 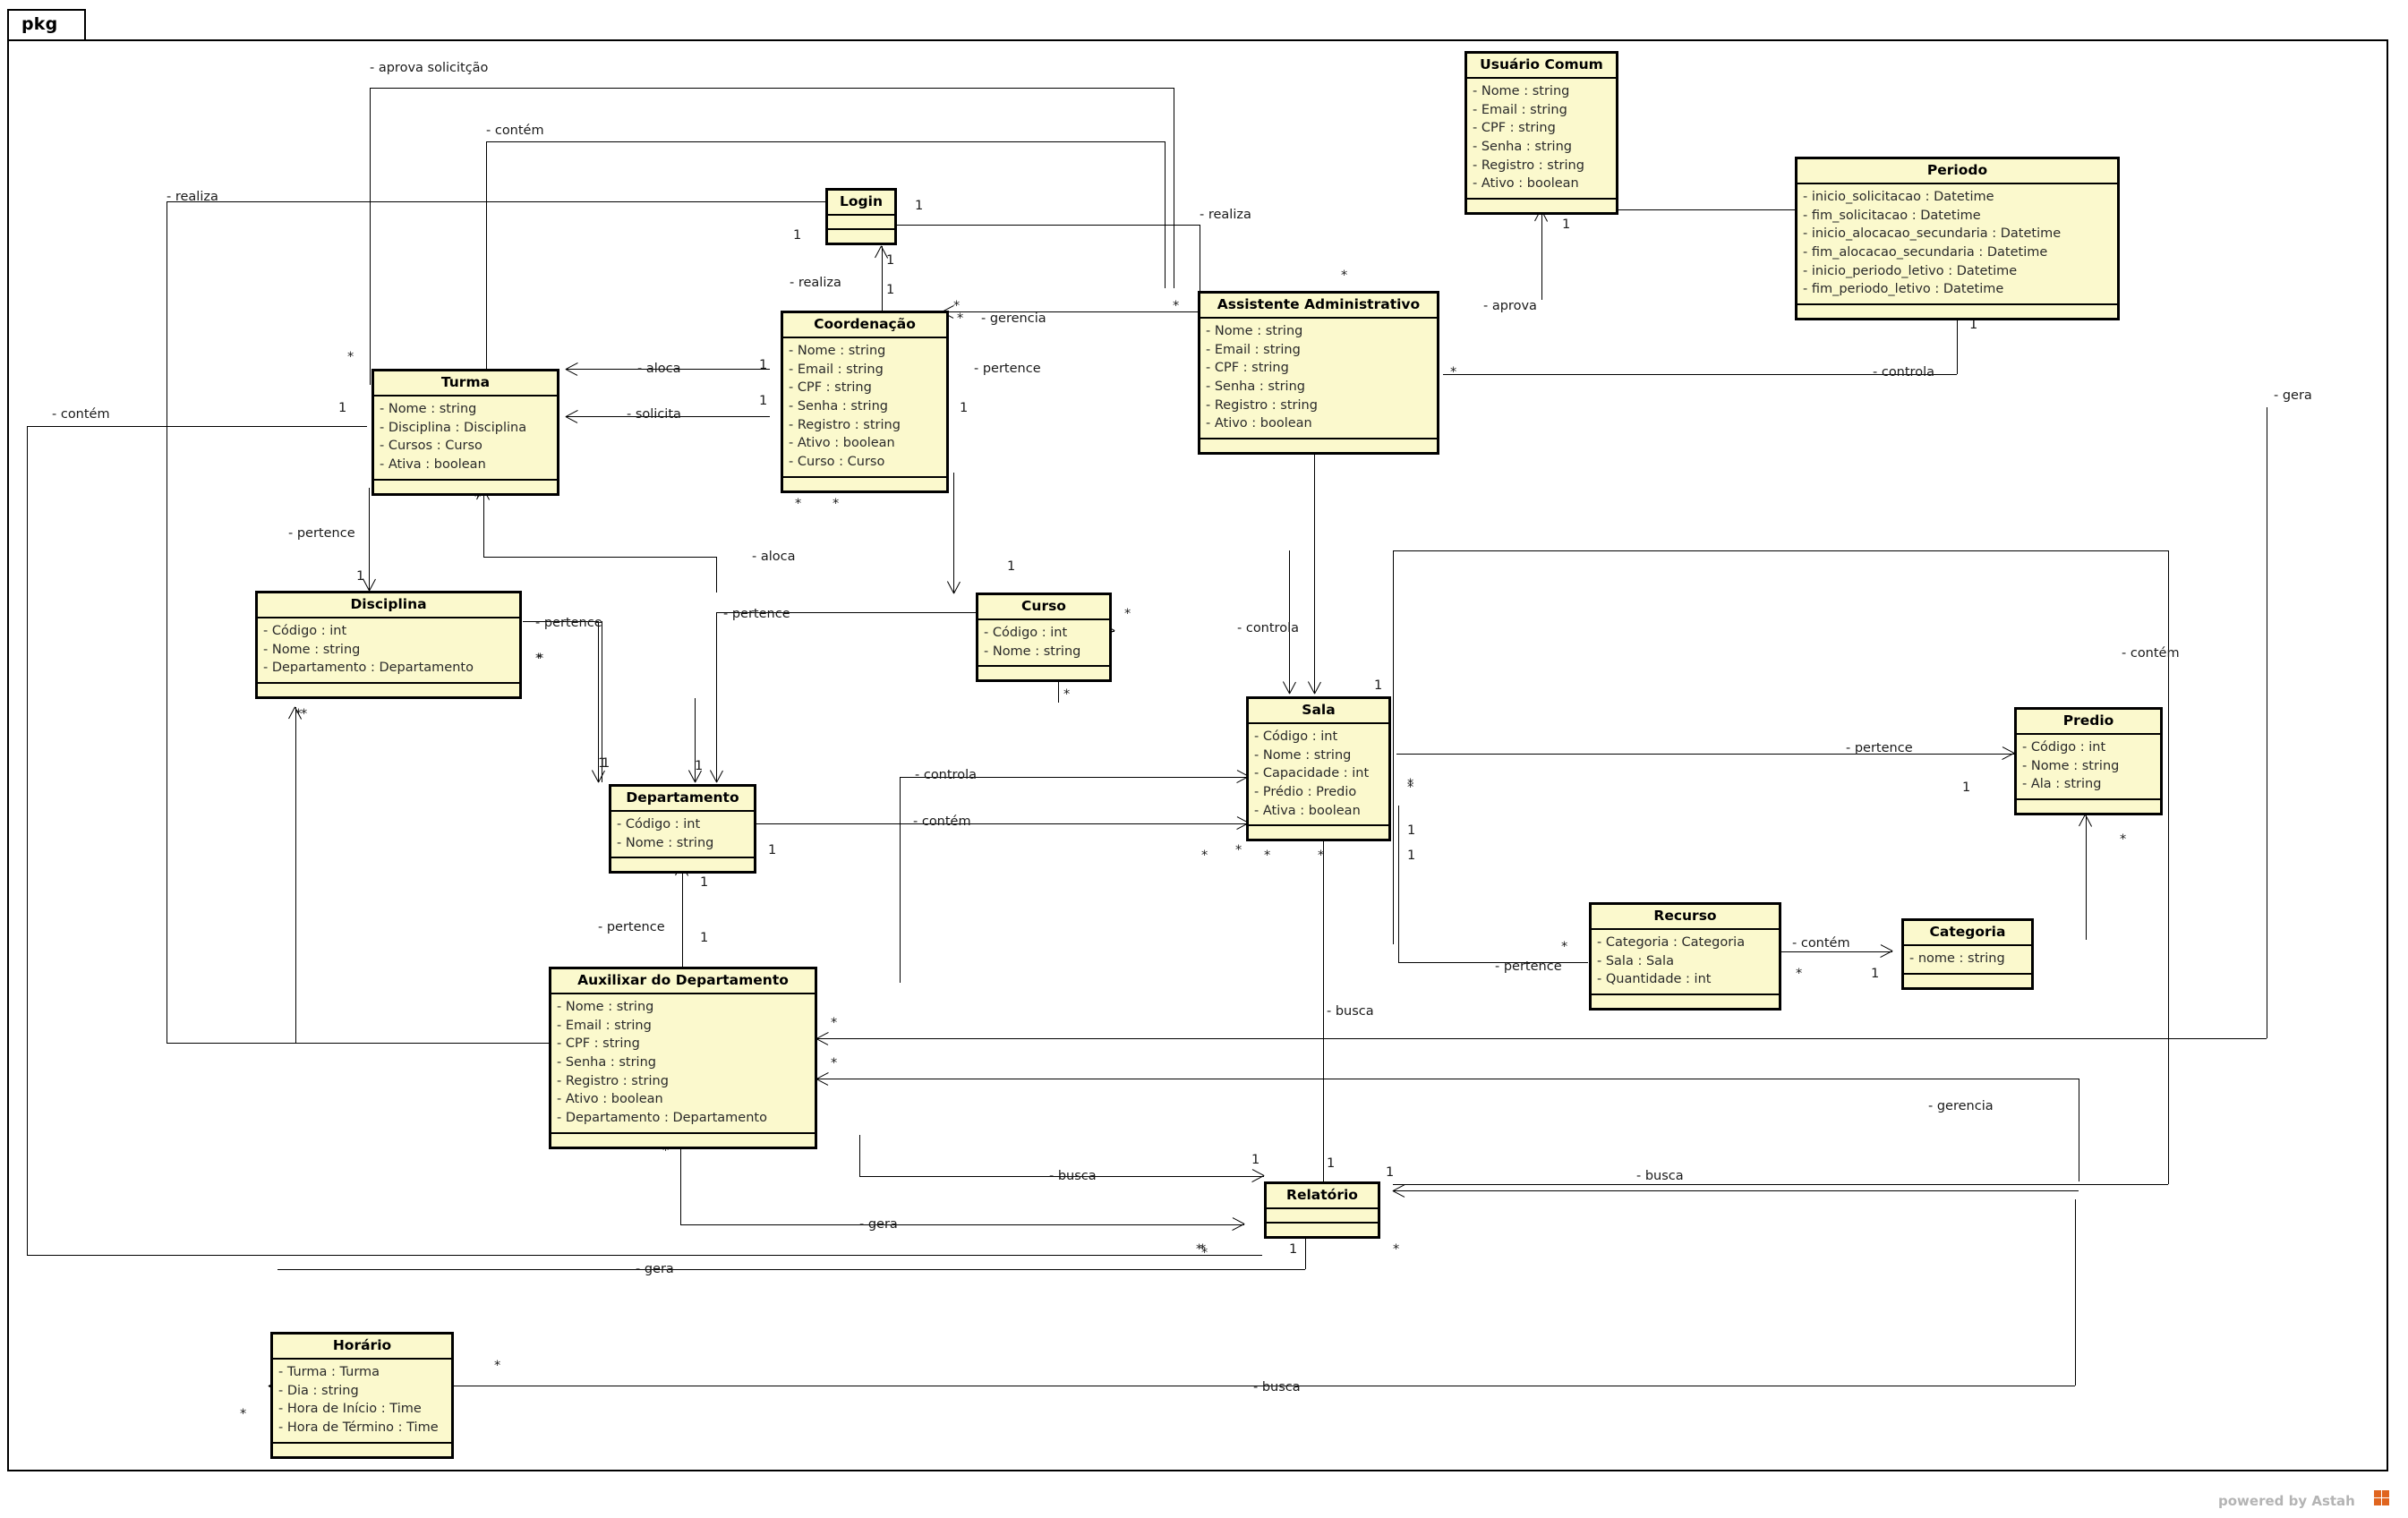 I want to click on class-box-relatorio: Relatório, so click(x=1322, y=1210).